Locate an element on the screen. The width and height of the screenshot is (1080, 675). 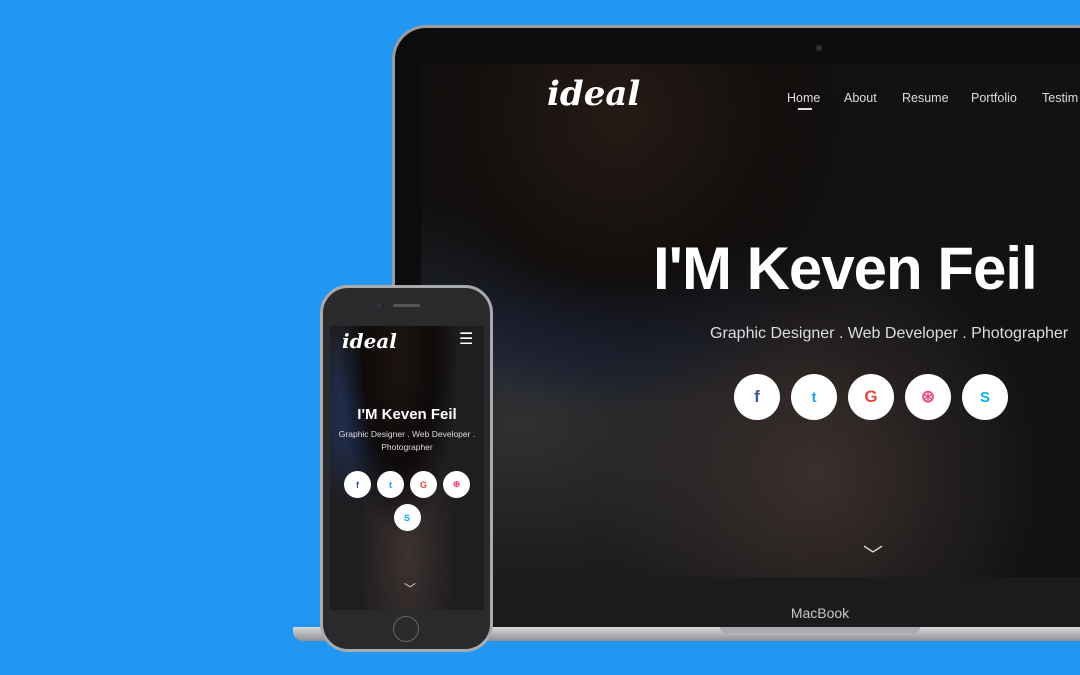
hero-title: I'M Keven Feil is located at coordinates (845, 268).